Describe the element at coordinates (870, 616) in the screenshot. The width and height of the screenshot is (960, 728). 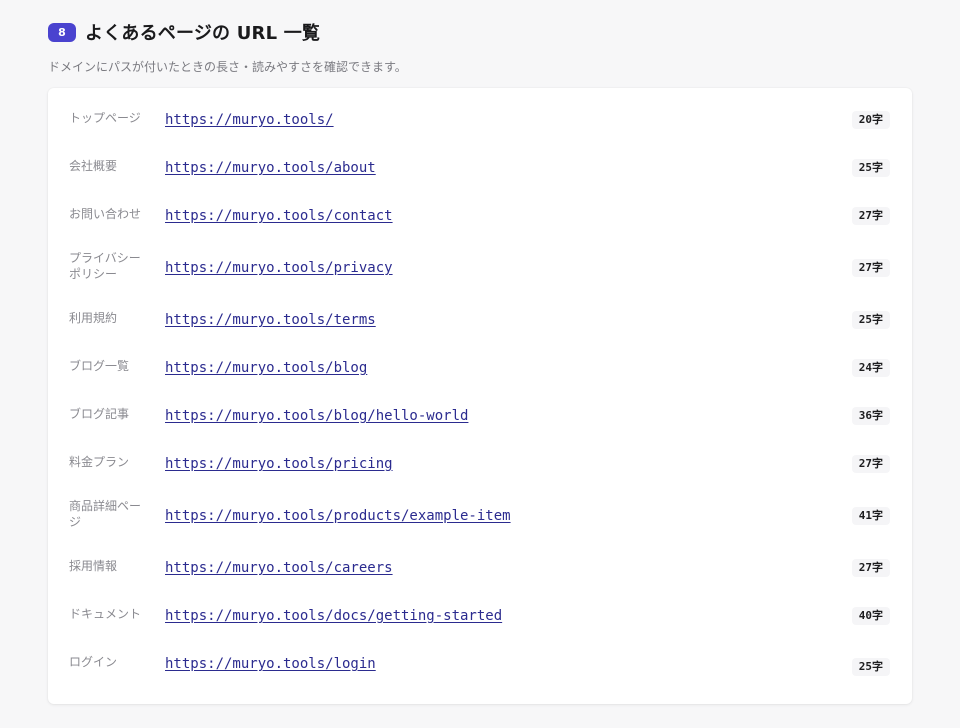
I see `char-count-badge: 40字` at that location.